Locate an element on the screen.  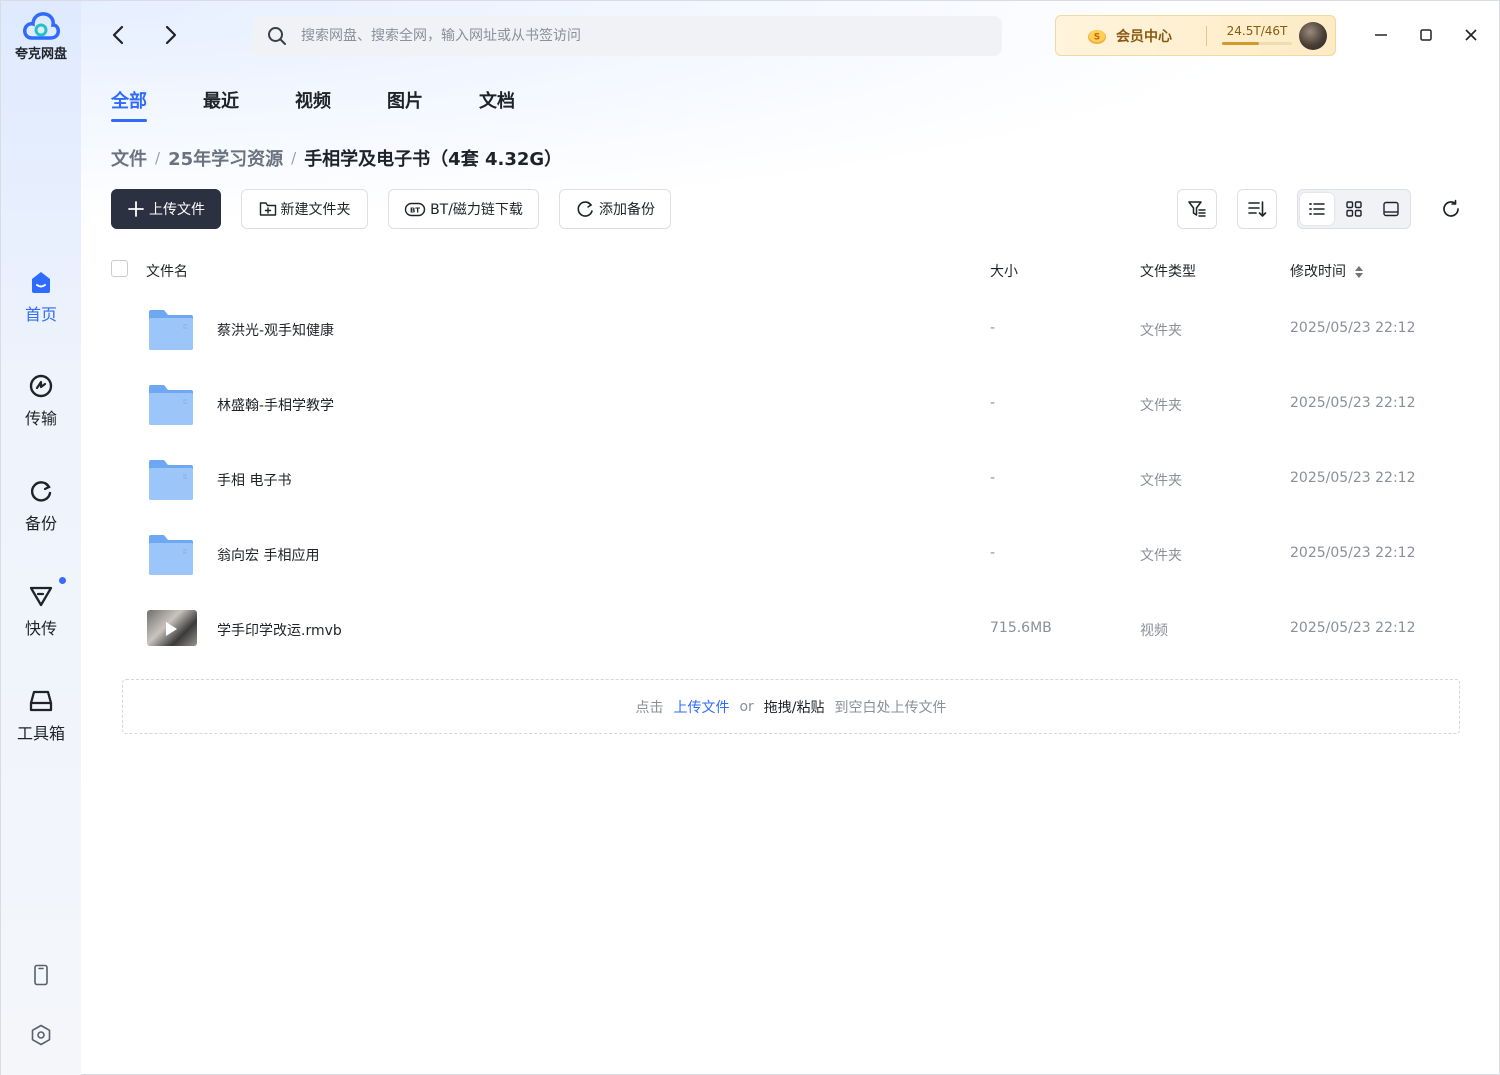
table-row: 学手印学改运.rmvb 715.6MB 视频 2025/05/23 22:12 is located at coordinates (786, 631).